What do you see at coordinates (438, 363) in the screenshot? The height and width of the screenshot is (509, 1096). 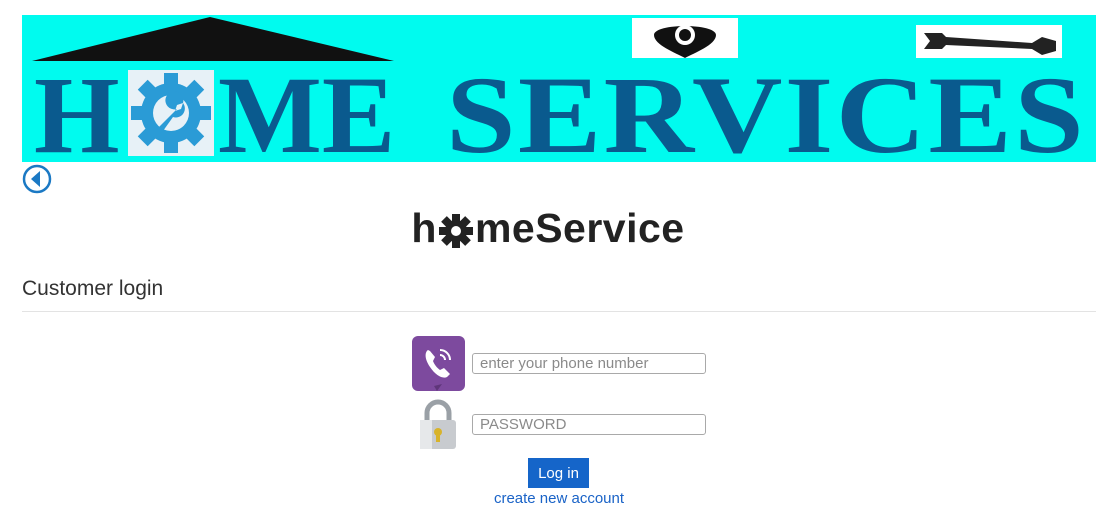 I see `phone-icon` at bounding box center [438, 363].